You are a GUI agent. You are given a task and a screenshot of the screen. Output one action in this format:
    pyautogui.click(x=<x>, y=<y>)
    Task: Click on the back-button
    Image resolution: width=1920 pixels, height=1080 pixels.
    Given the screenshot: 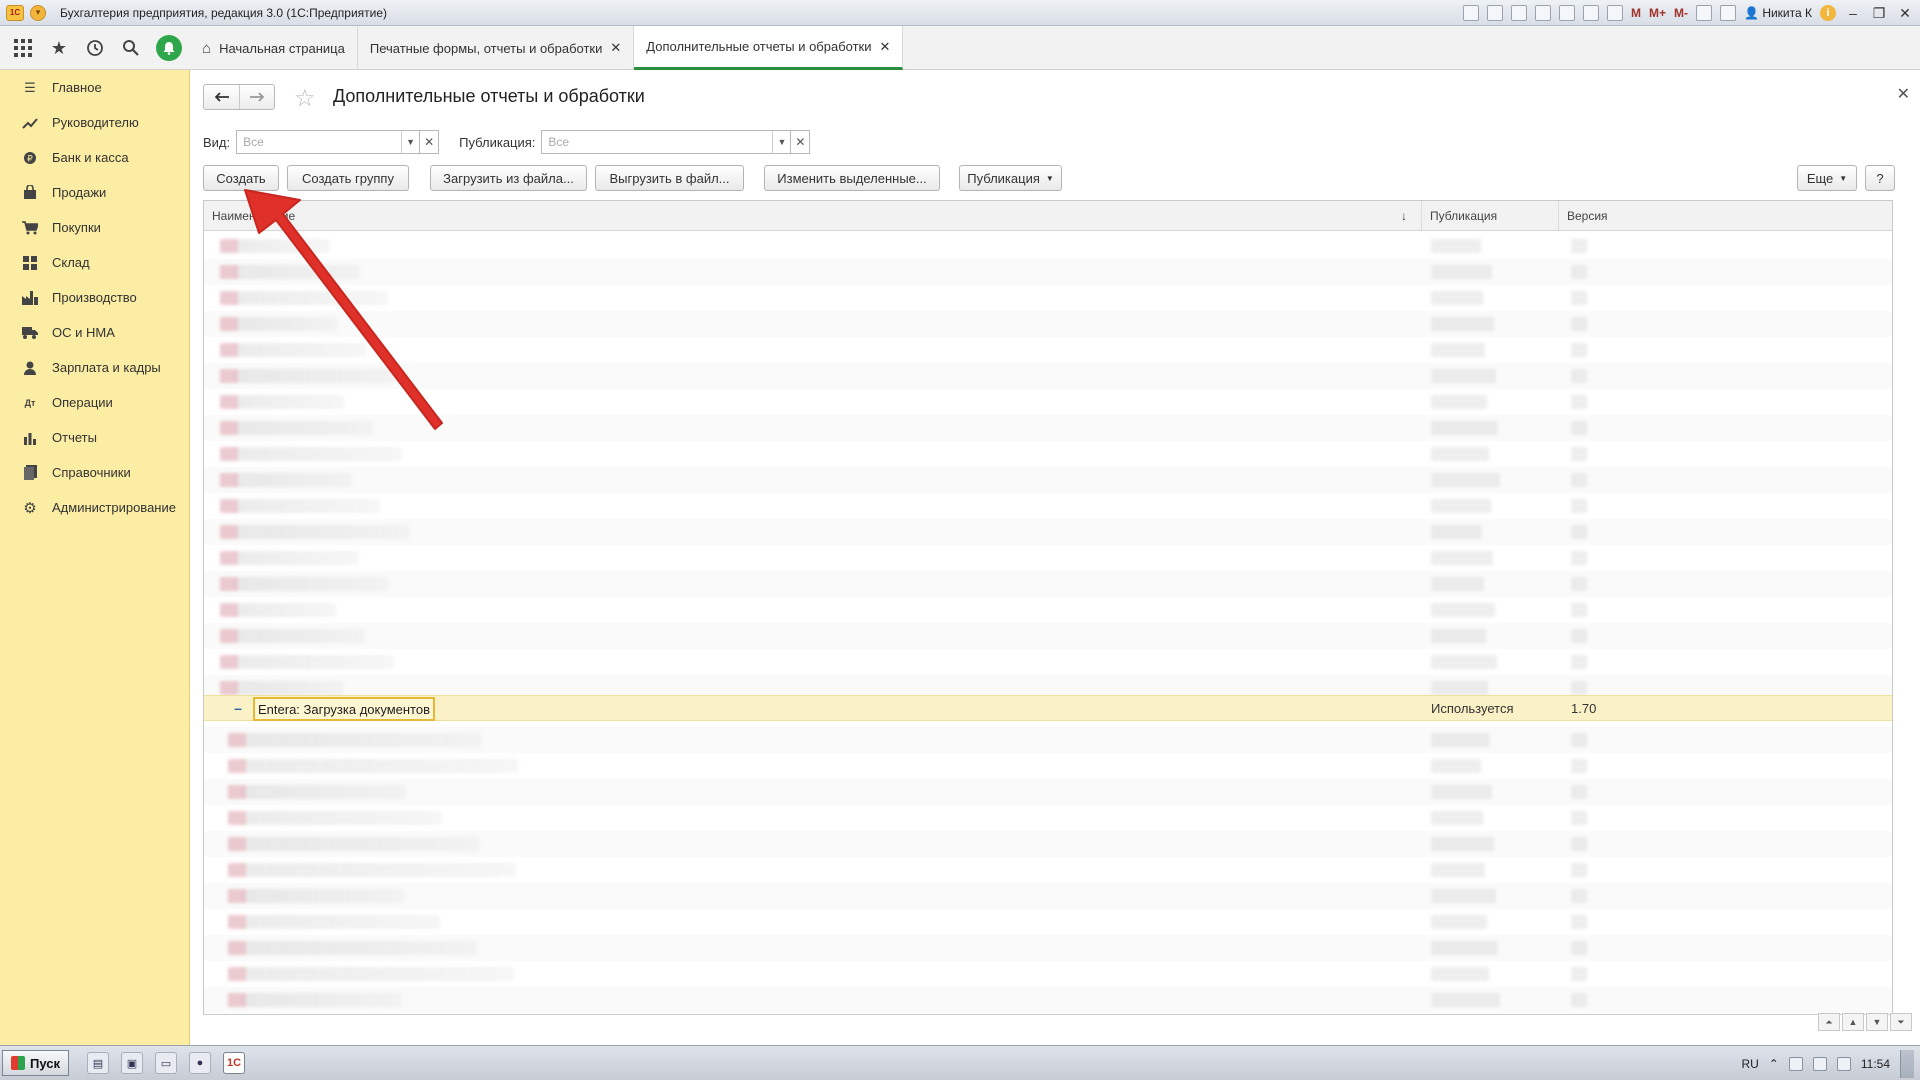 What is the action you would take?
    pyautogui.click(x=221, y=97)
    